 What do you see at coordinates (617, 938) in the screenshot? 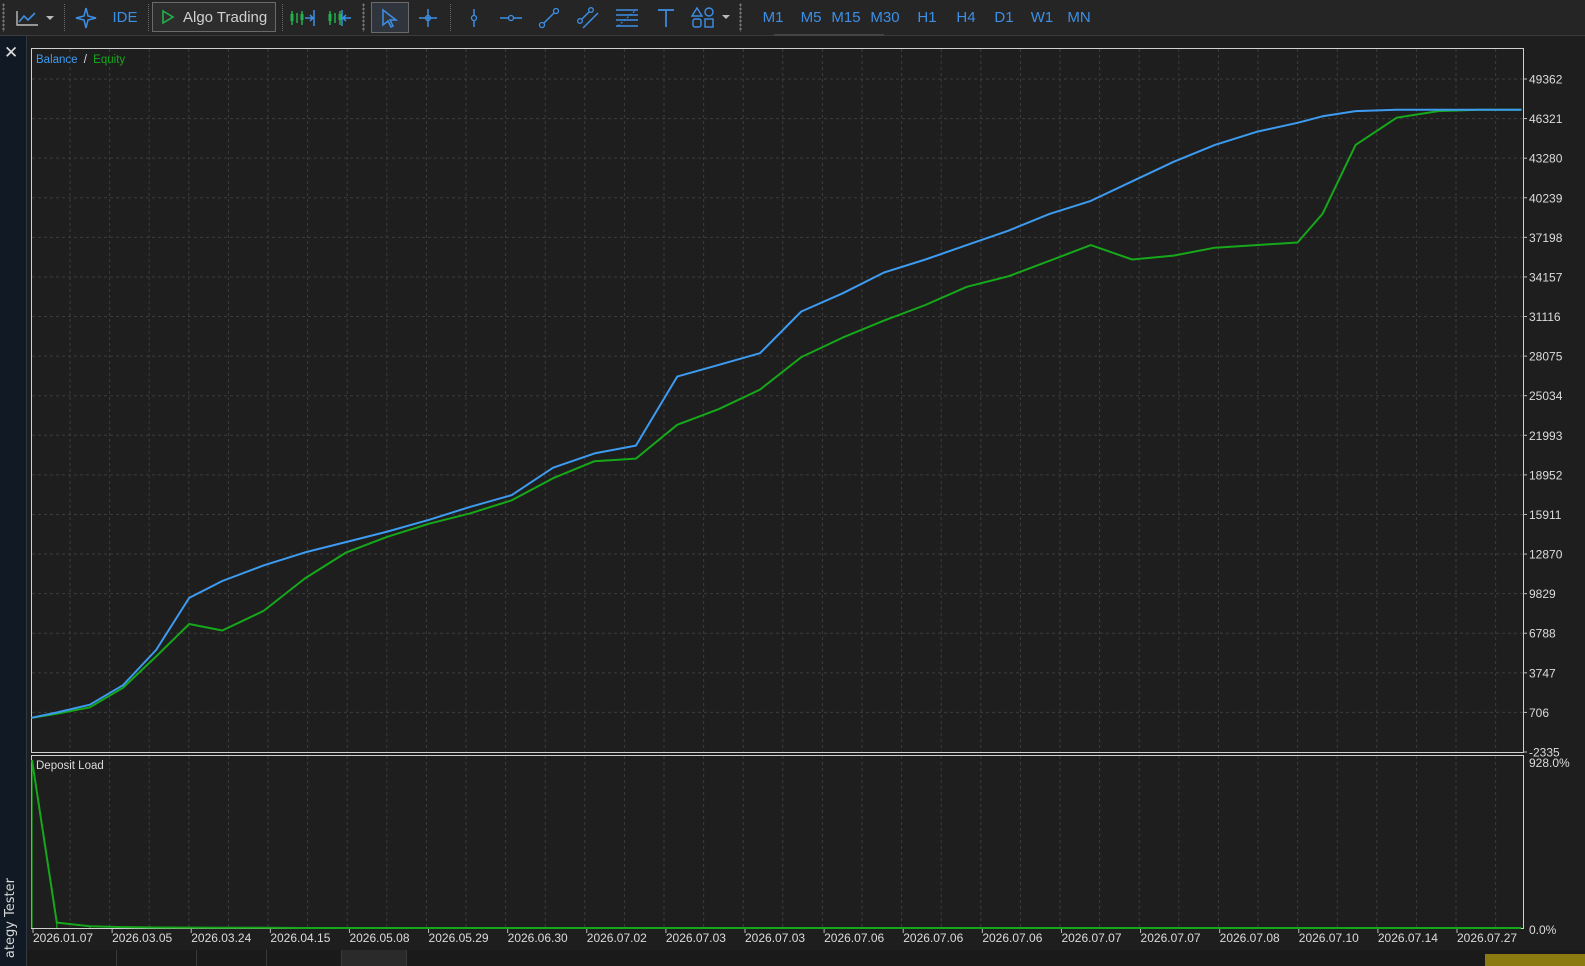
I see `x-tick-label: 2026.07.02` at bounding box center [617, 938].